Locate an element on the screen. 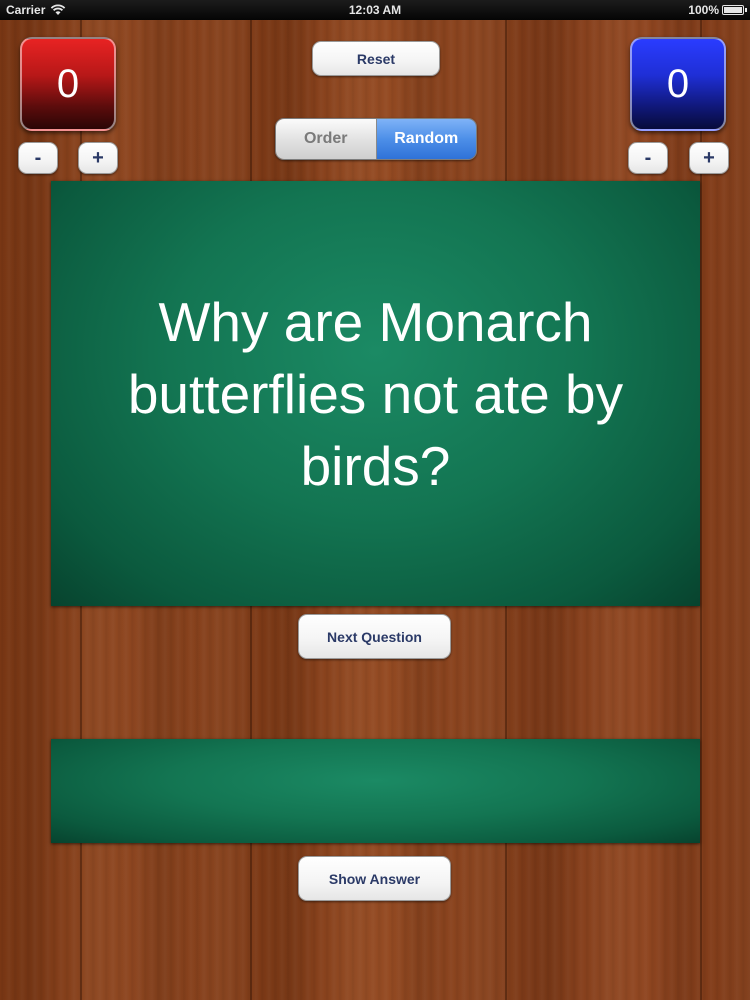 The width and height of the screenshot is (750, 1000). show-answer-button: Show Answer is located at coordinates (374, 878).